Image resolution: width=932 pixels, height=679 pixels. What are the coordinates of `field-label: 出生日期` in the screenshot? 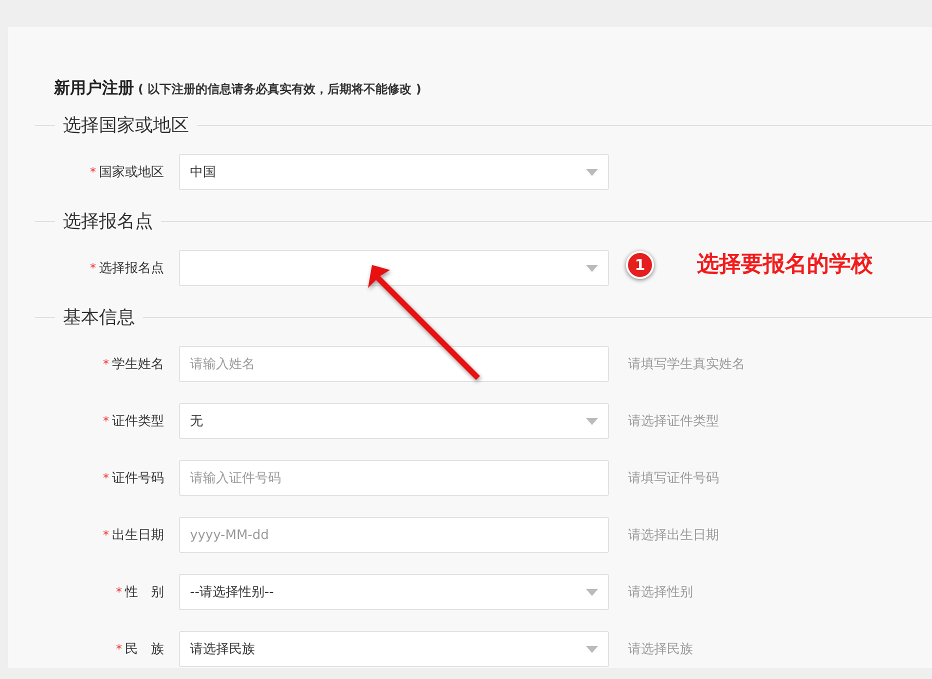 It's located at (138, 535).